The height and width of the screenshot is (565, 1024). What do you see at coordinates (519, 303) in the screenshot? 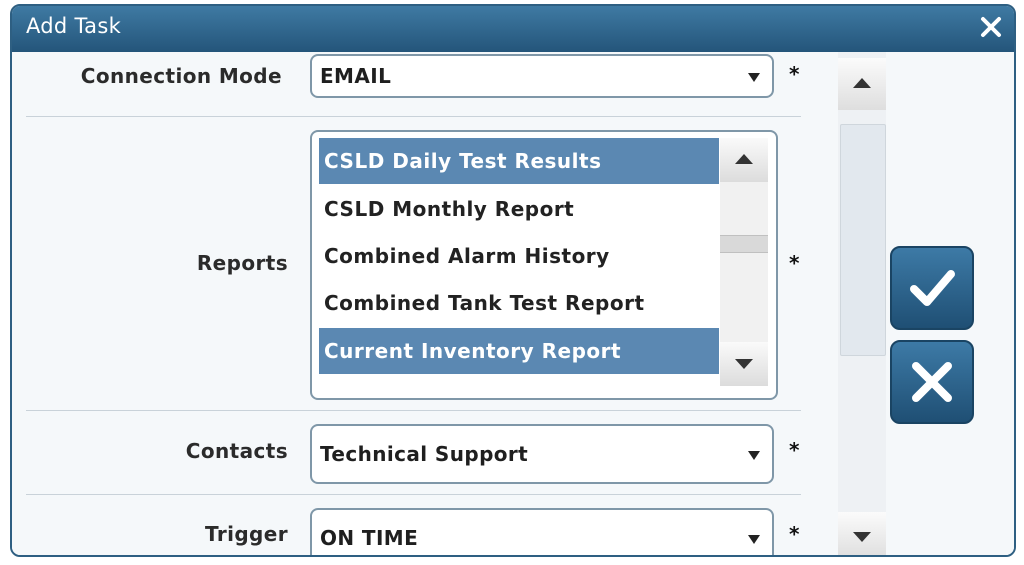
I see `list-item: Combined Tank Test Report` at bounding box center [519, 303].